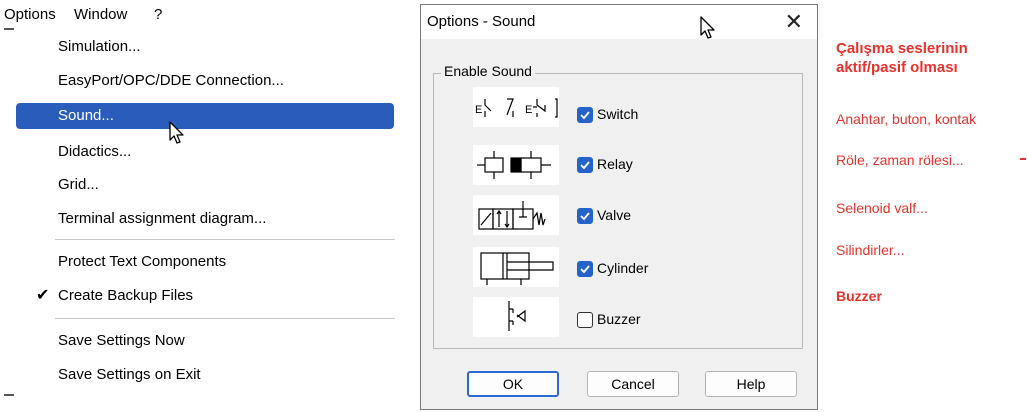 Image resolution: width=1027 pixels, height=412 pixels. What do you see at coordinates (142, 261) in the screenshot?
I see `menu-item-label: Protect Text Components` at bounding box center [142, 261].